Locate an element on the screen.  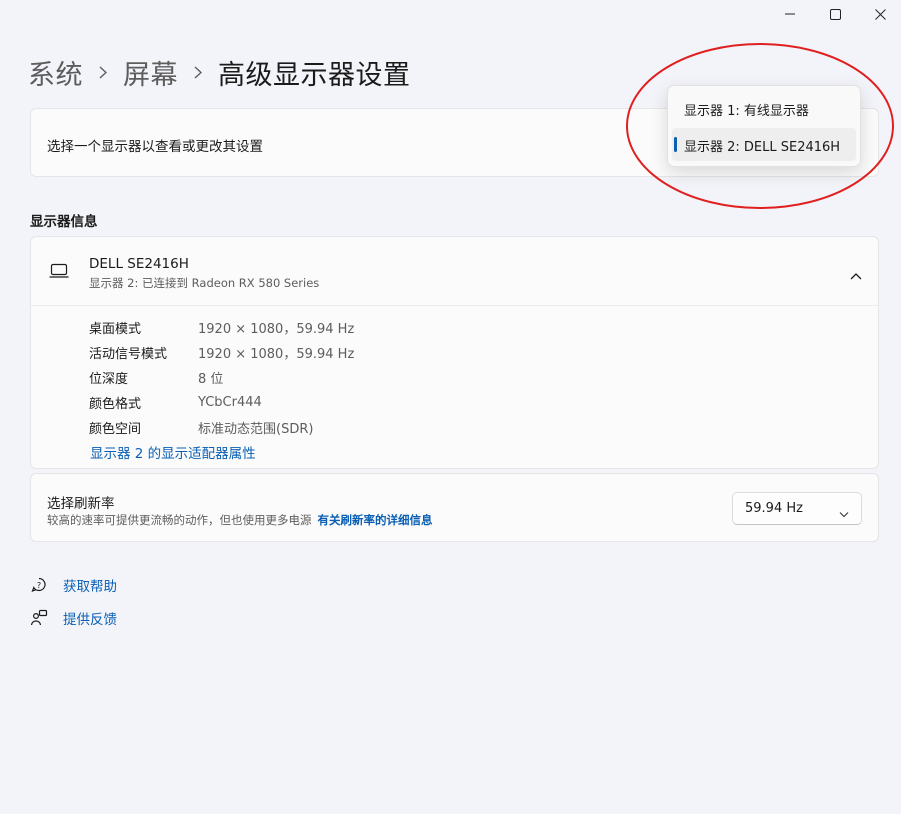
page-title: 高级显示器设置 is located at coordinates (314, 75).